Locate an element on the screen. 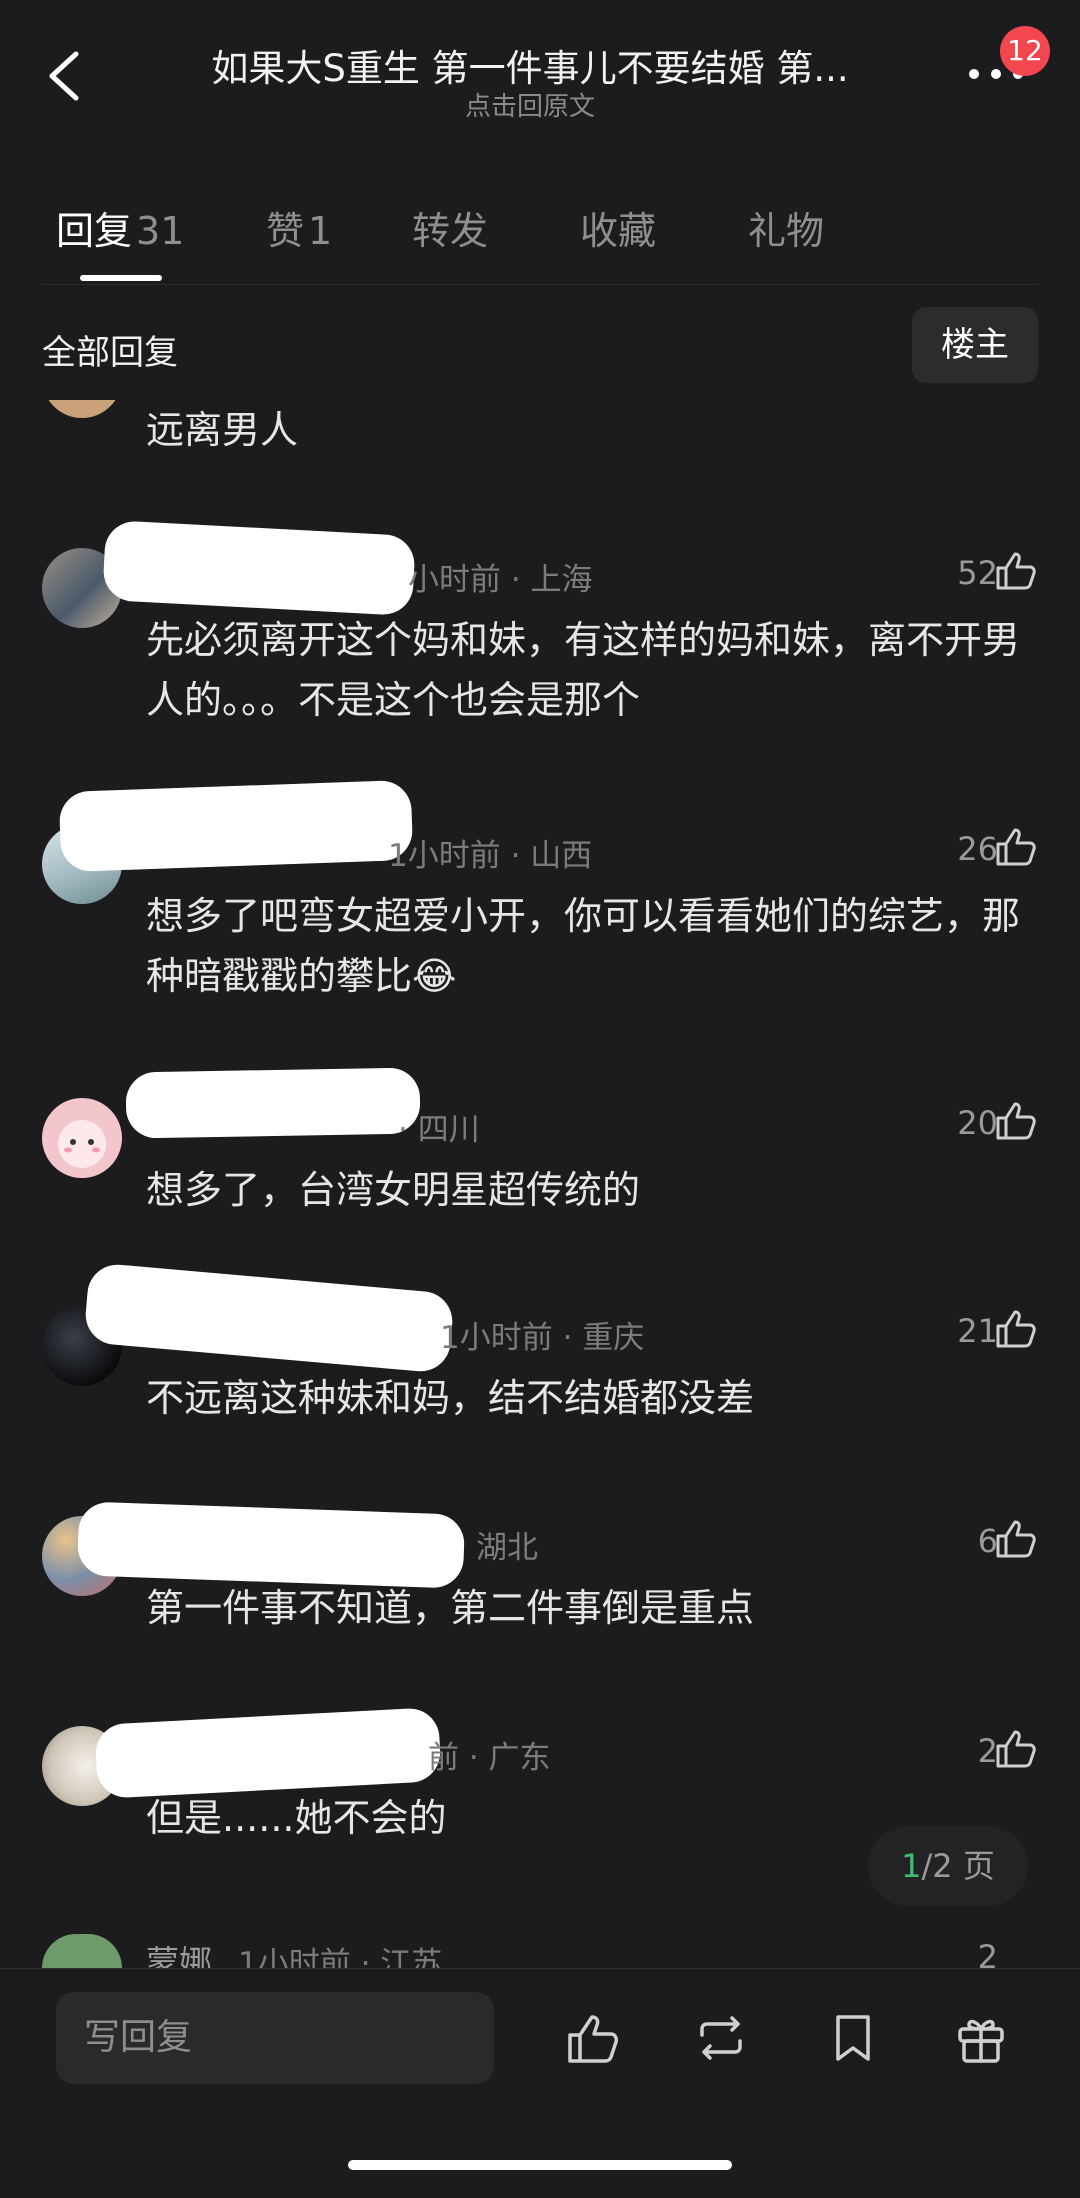 The height and width of the screenshot is (2198, 1080). comment-text: 第一件事不知道，第二件事倒是重点 is located at coordinates (591, 1608).